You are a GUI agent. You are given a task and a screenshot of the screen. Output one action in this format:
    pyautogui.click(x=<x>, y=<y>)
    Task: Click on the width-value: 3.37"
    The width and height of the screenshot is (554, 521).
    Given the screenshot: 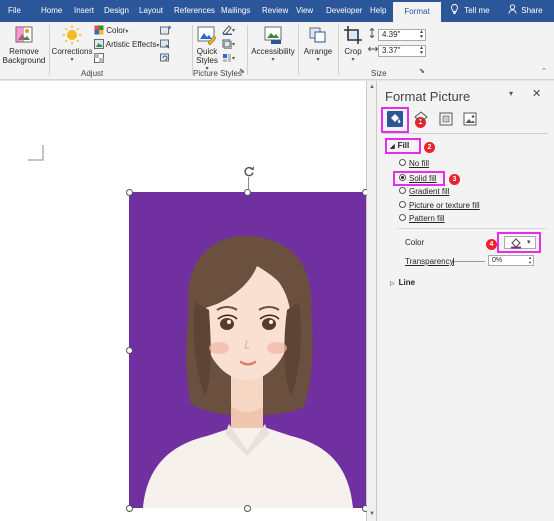 What is the action you would take?
    pyautogui.click(x=391, y=50)
    